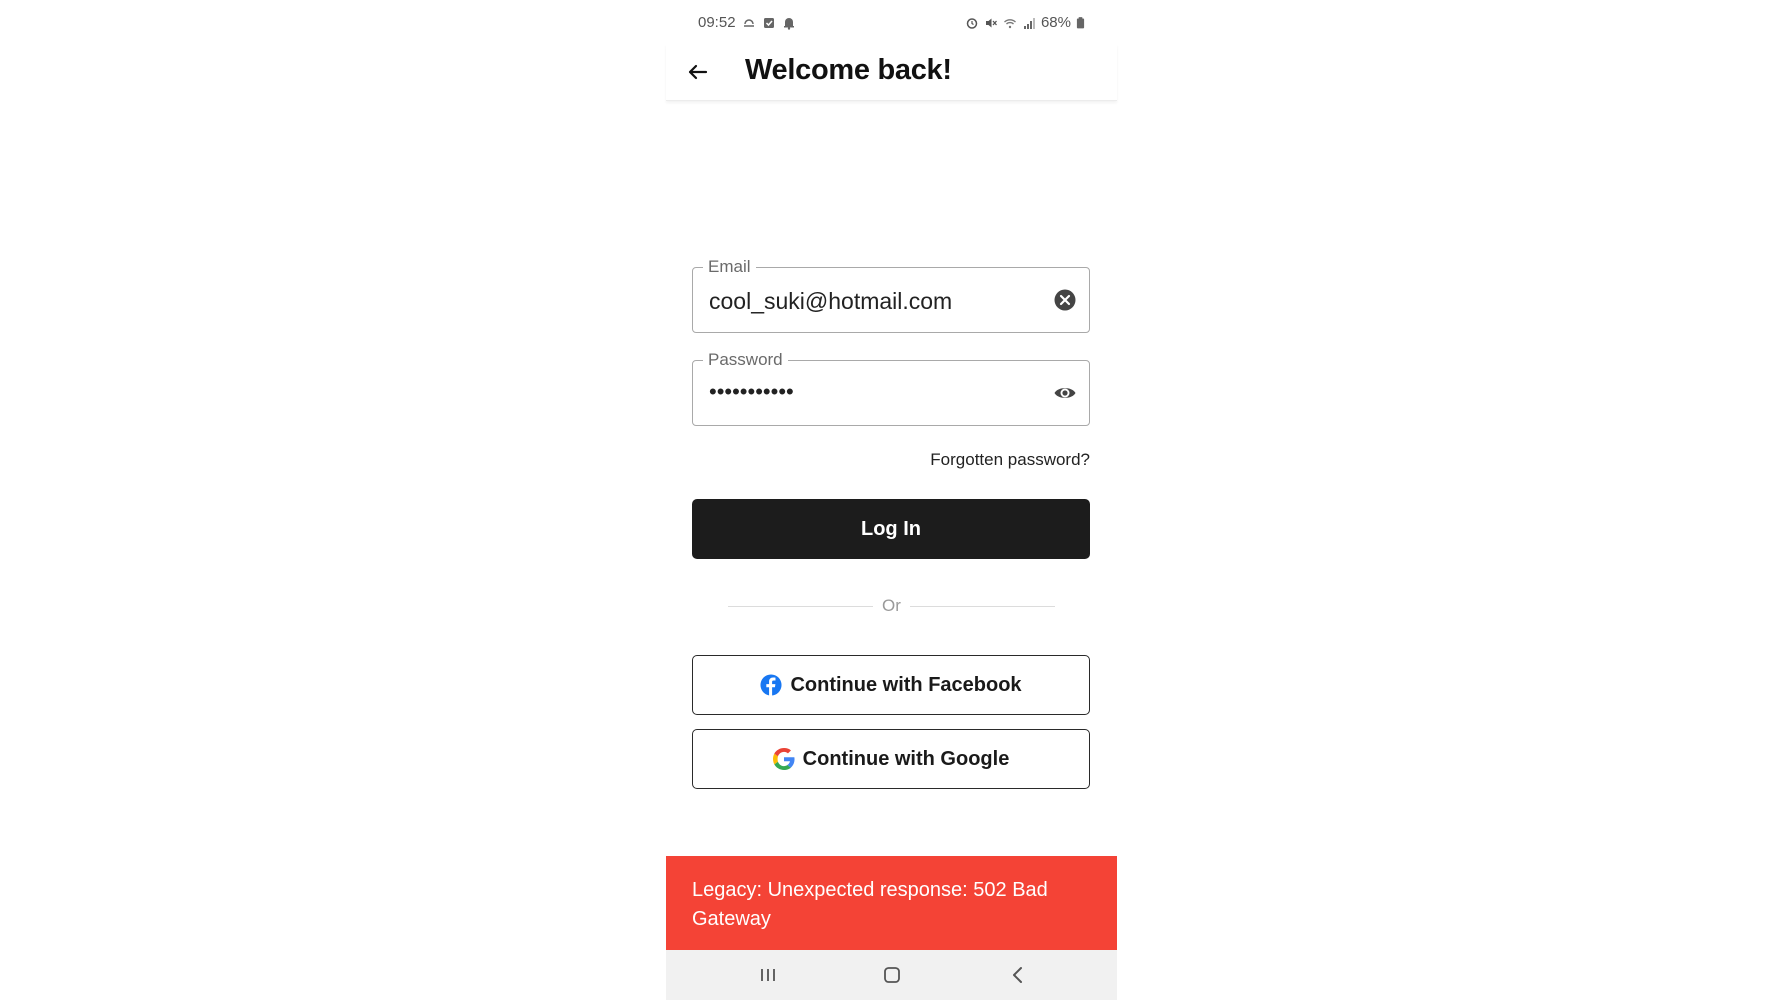 The image size is (1778, 1000). I want to click on facebook-button-label: Continue with Facebook, so click(906, 684).